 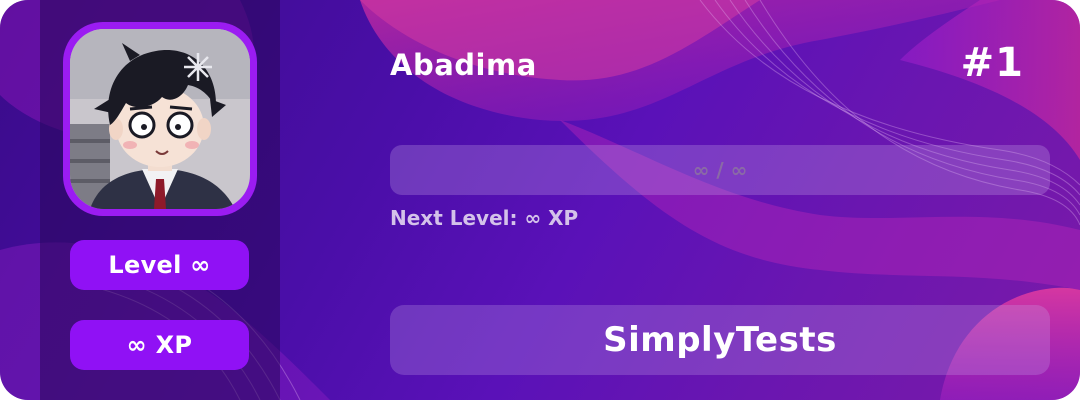 I want to click on xp-progress-text: ∞ / ∞, so click(x=720, y=170).